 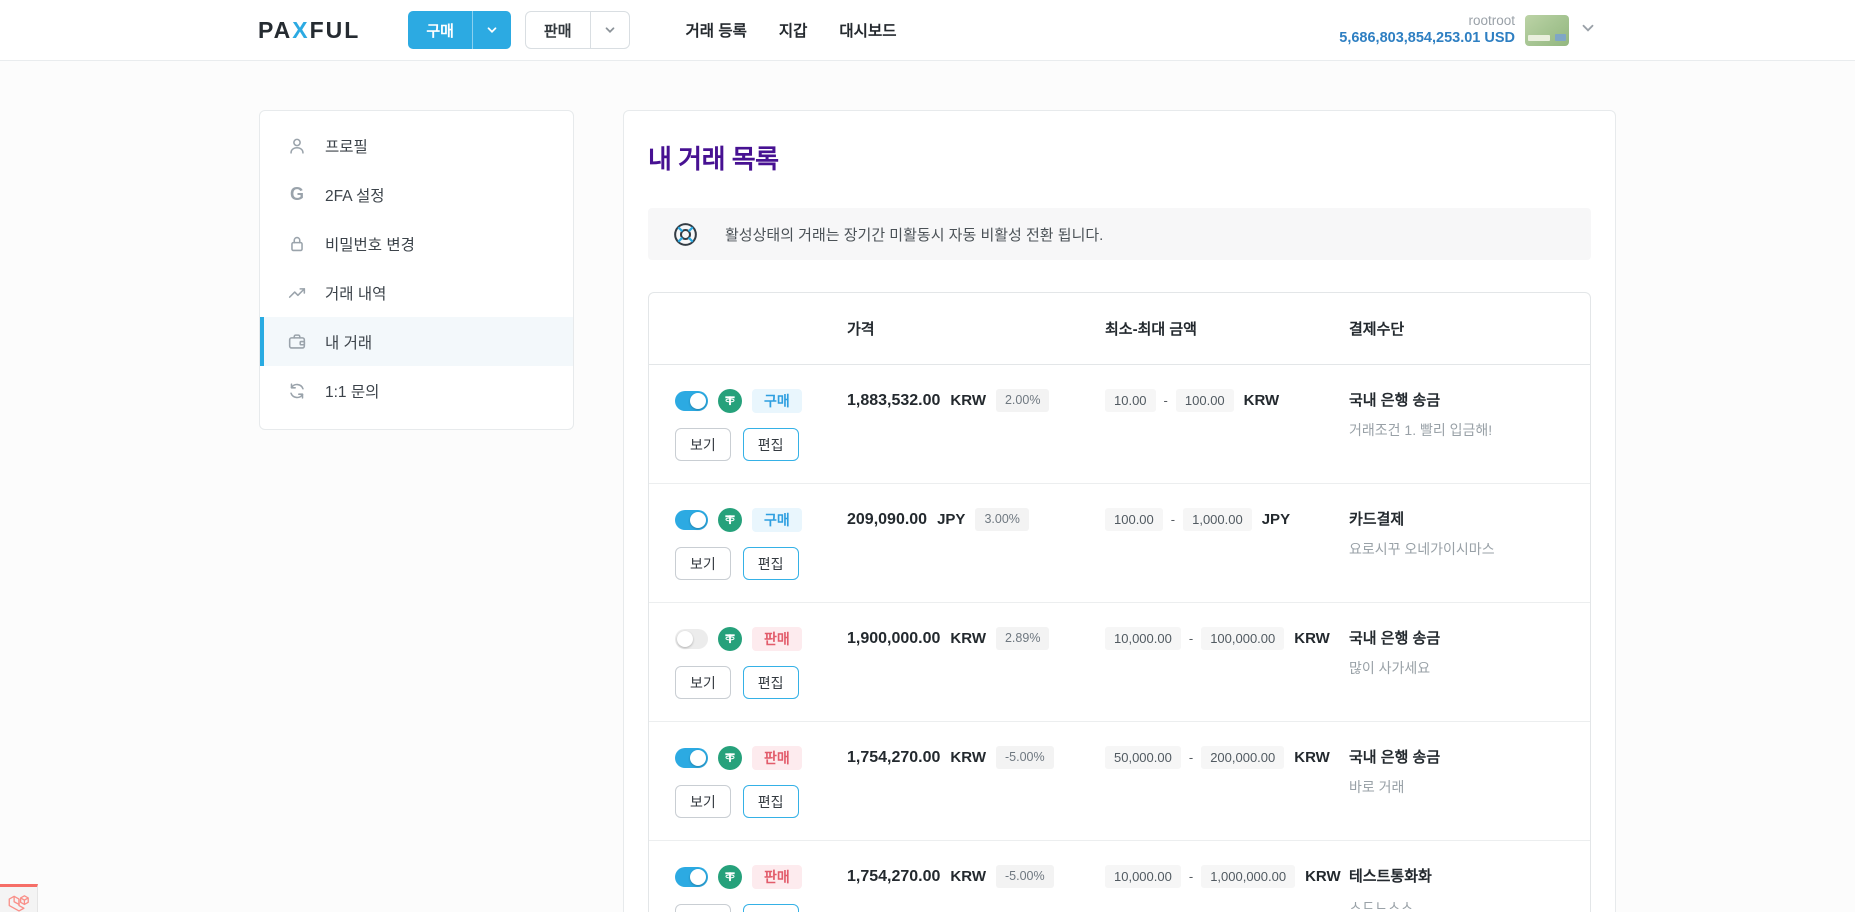 I want to click on account-balance: 5,686,803,854,253.01 USD, so click(x=1427, y=38).